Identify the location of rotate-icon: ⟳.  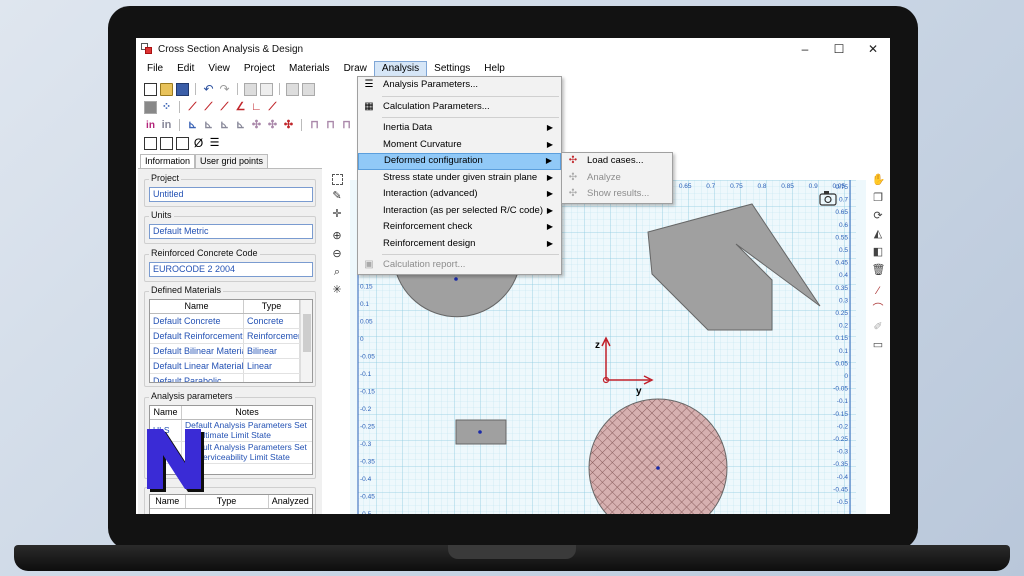
(878, 216).